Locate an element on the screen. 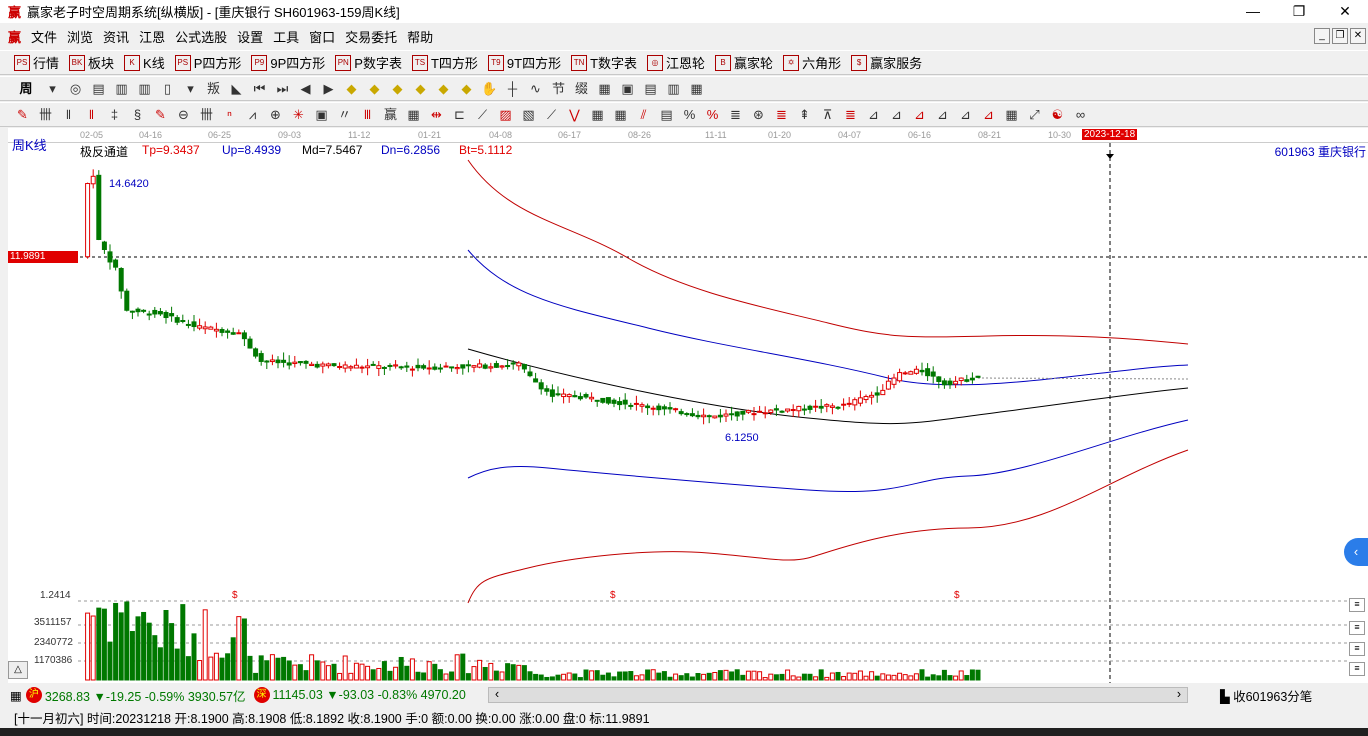 The width and height of the screenshot is (1368, 736). drawing-tool-icon: ⊕ is located at coordinates (275, 114).